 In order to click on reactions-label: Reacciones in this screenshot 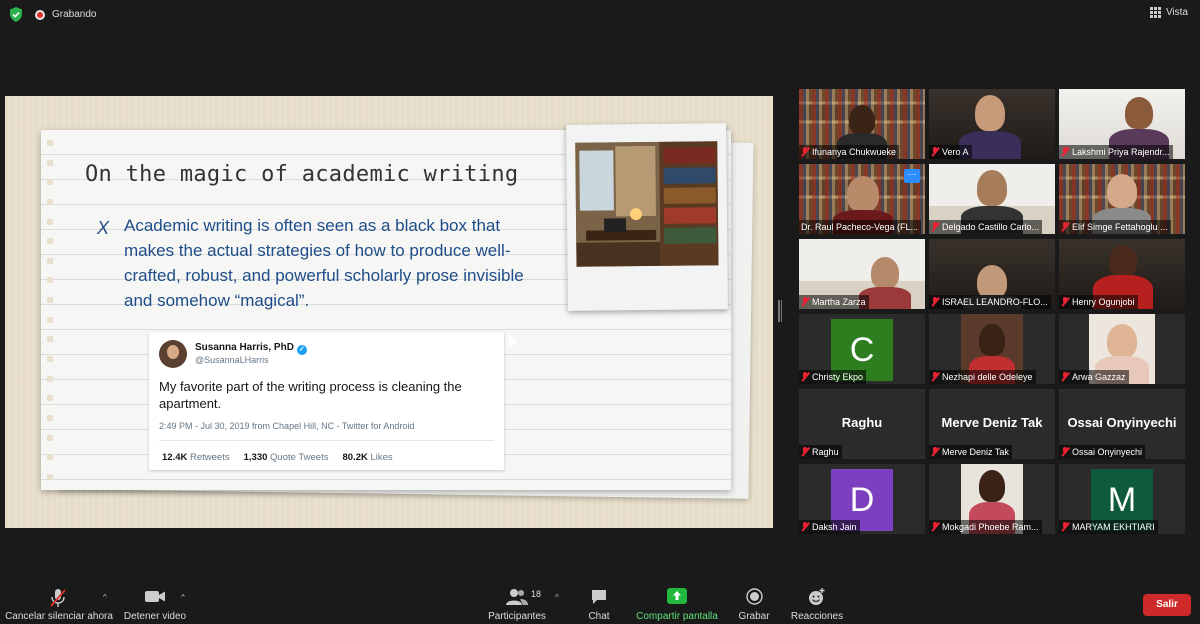, I will do `click(817, 616)`.